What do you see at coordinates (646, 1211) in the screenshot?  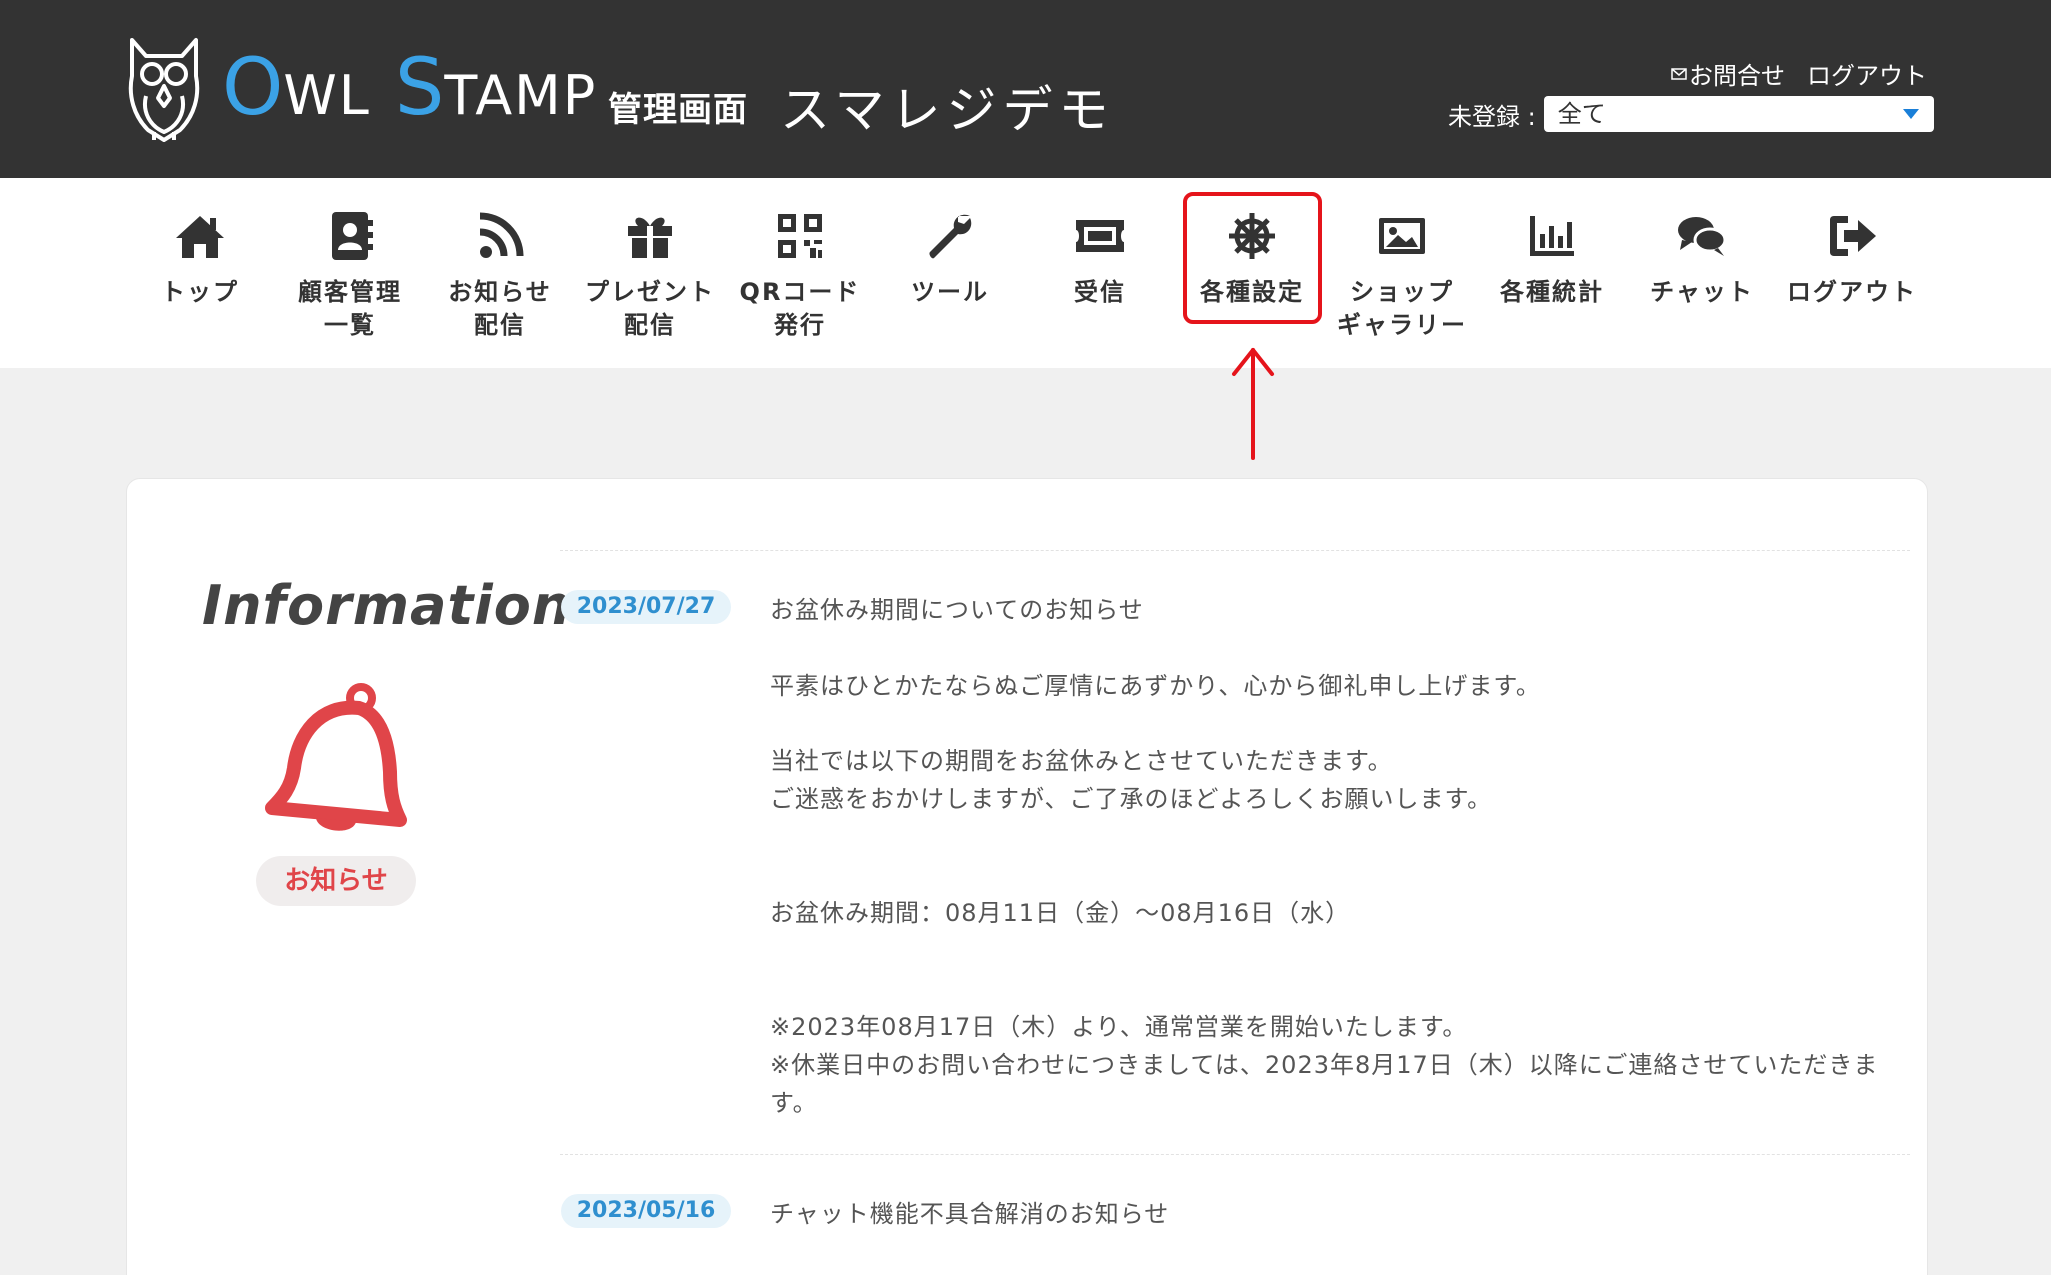 I see `news-date-badge: 2023/05/16` at bounding box center [646, 1211].